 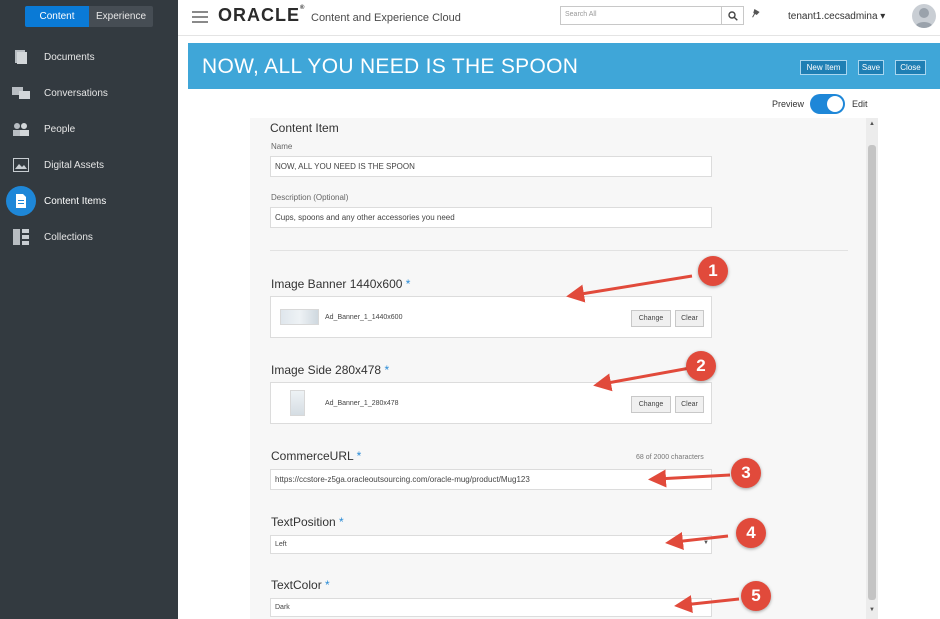 What do you see at coordinates (75, 201) in the screenshot?
I see `sidebar-item-label: Content Items` at bounding box center [75, 201].